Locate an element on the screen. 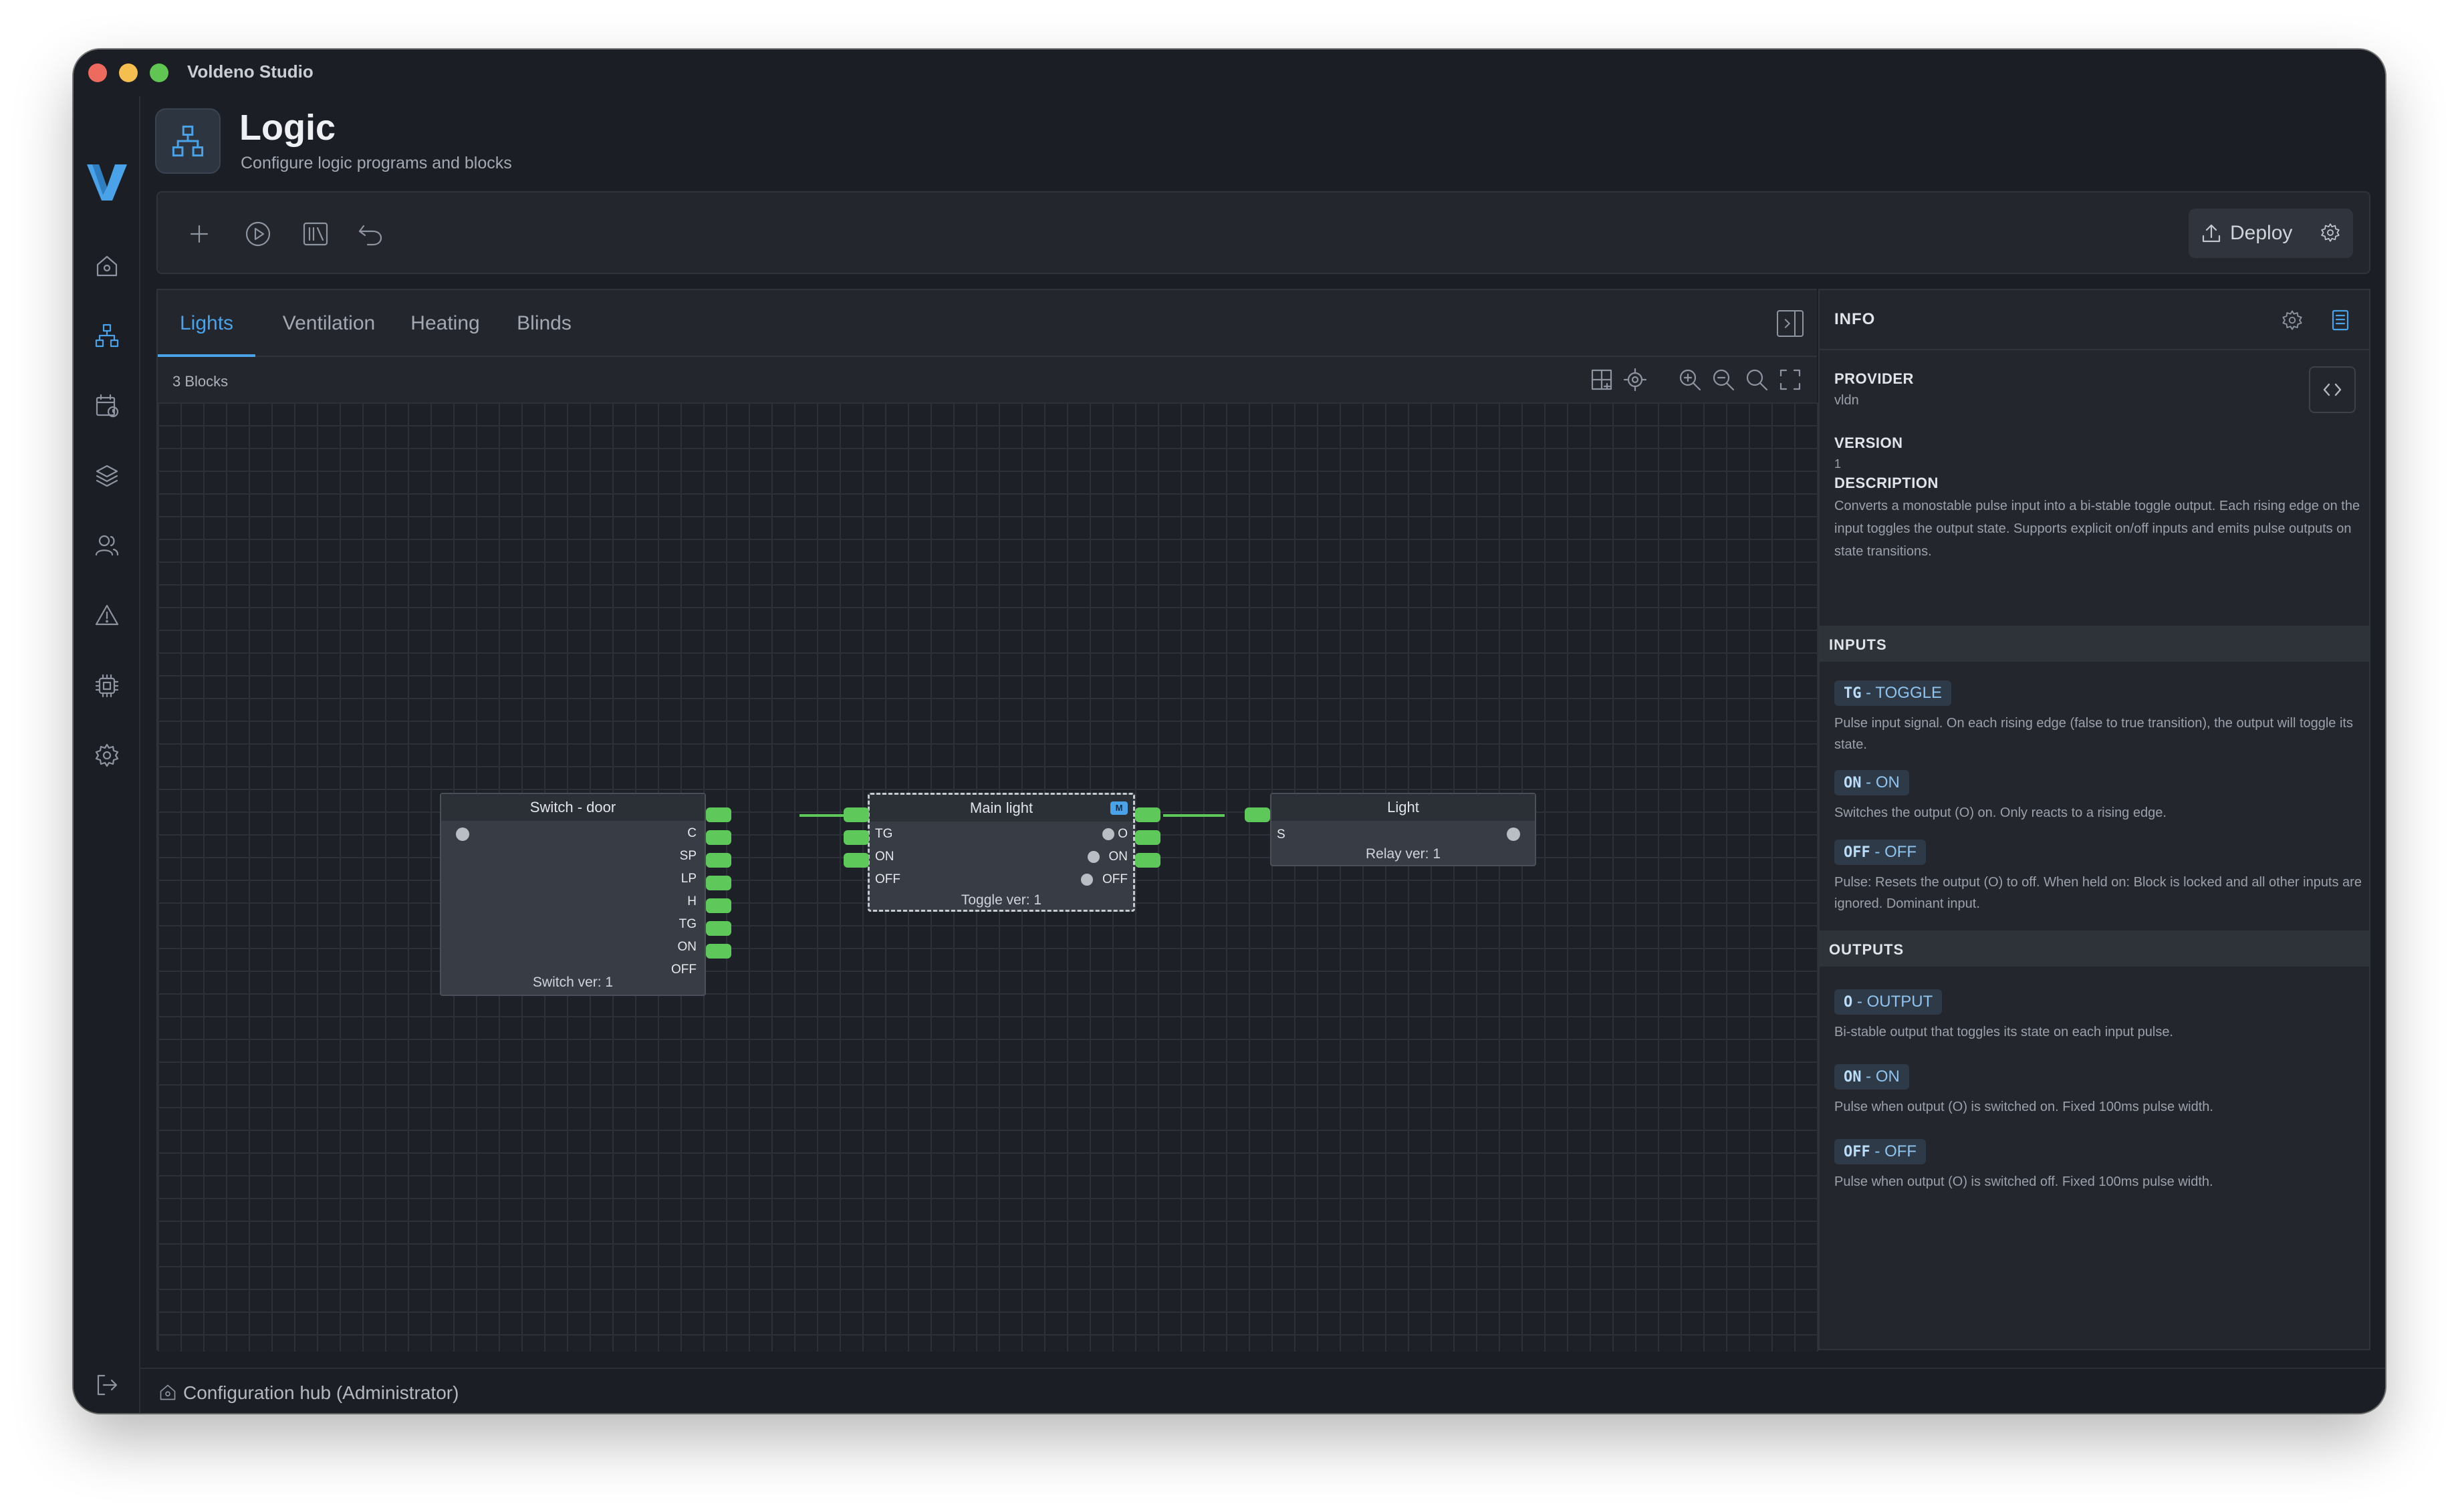 Image resolution: width=2460 pixels, height=1512 pixels. nav-home-icon is located at coordinates (107, 266).